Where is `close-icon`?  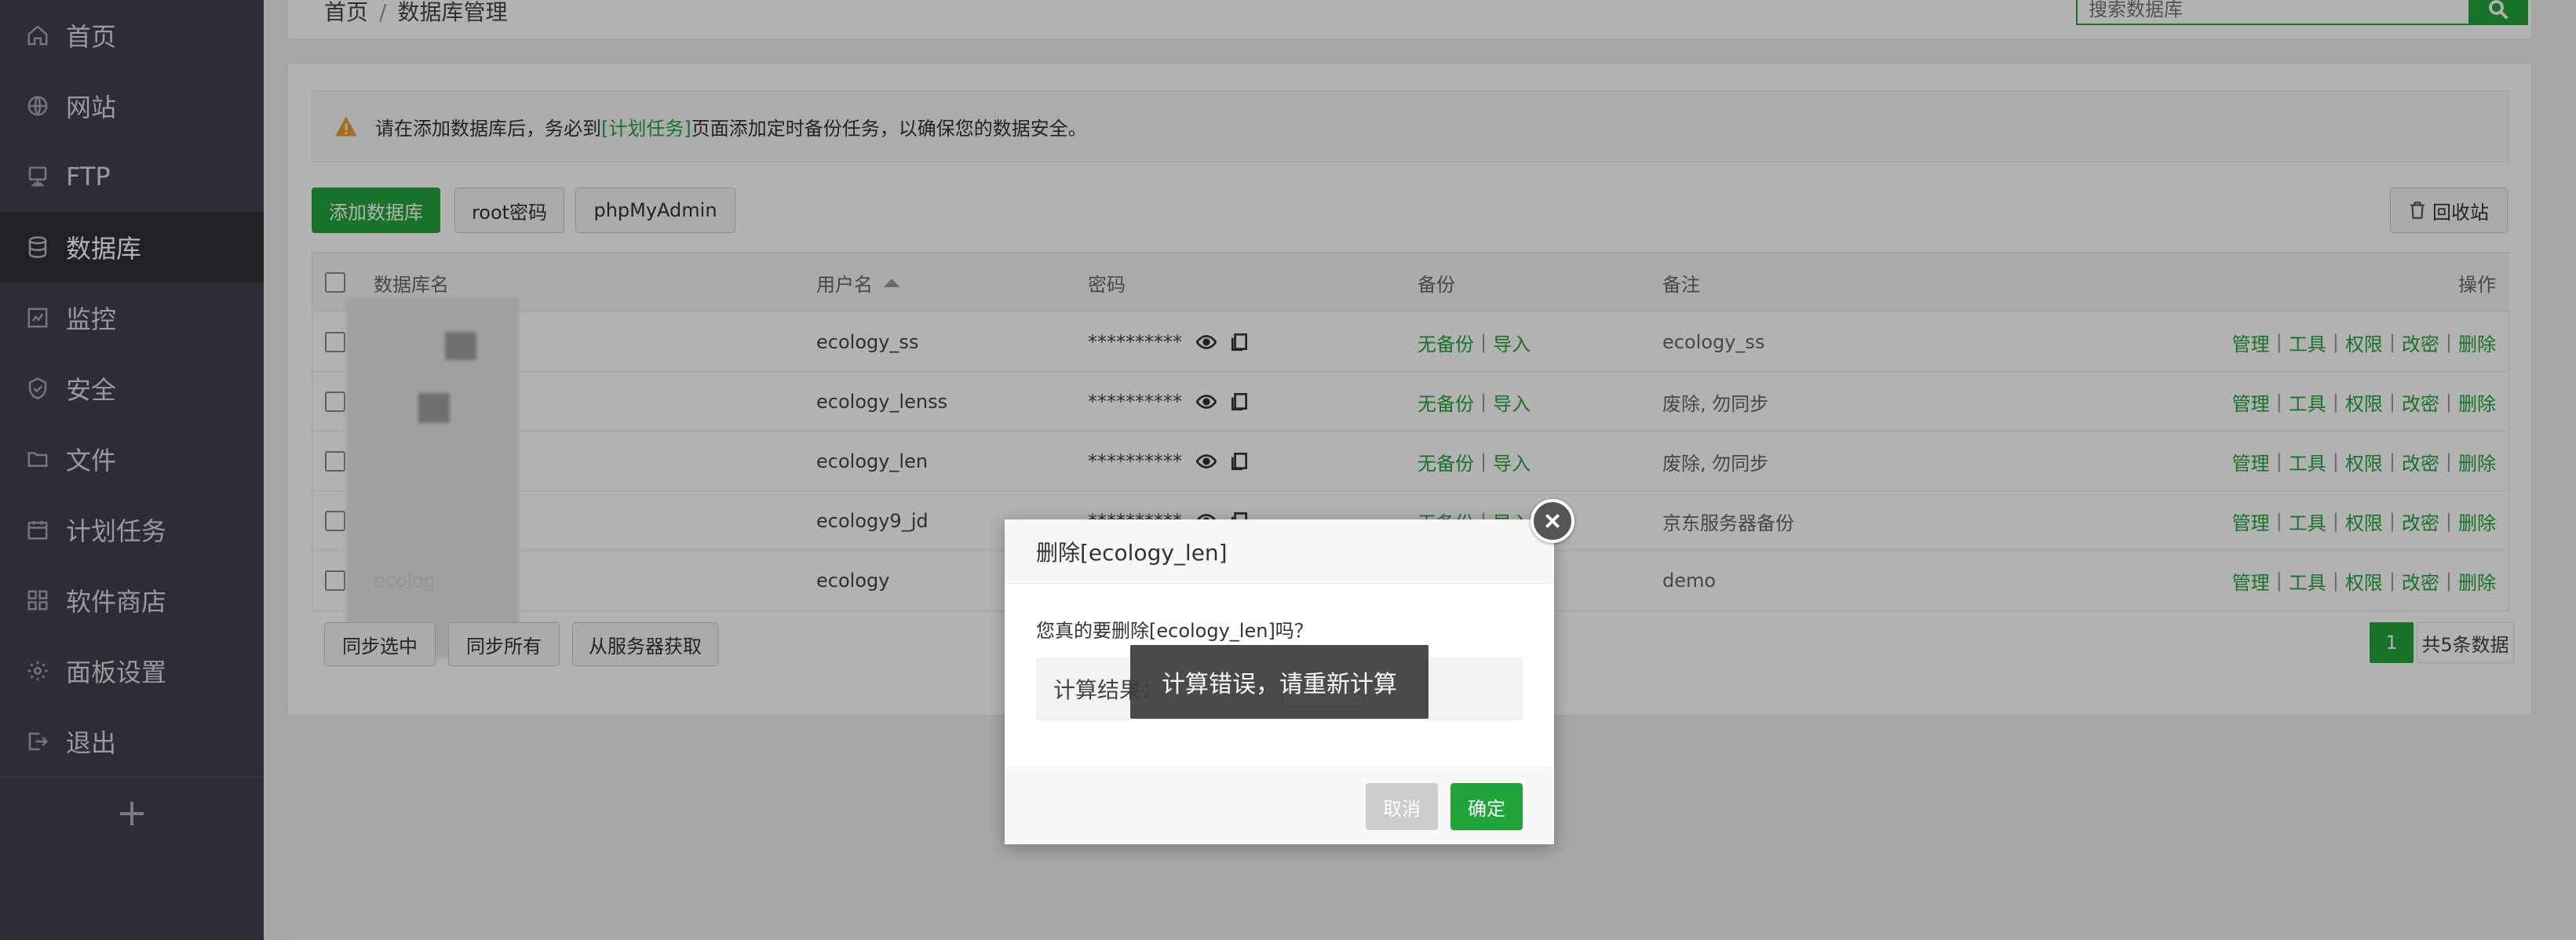
close-icon is located at coordinates (1552, 521).